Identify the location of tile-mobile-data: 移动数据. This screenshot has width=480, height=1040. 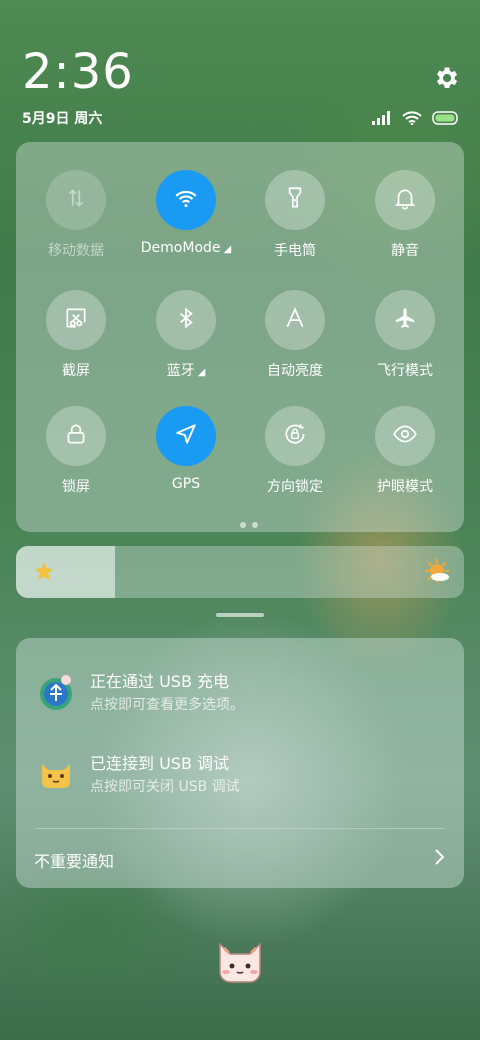
(76, 215).